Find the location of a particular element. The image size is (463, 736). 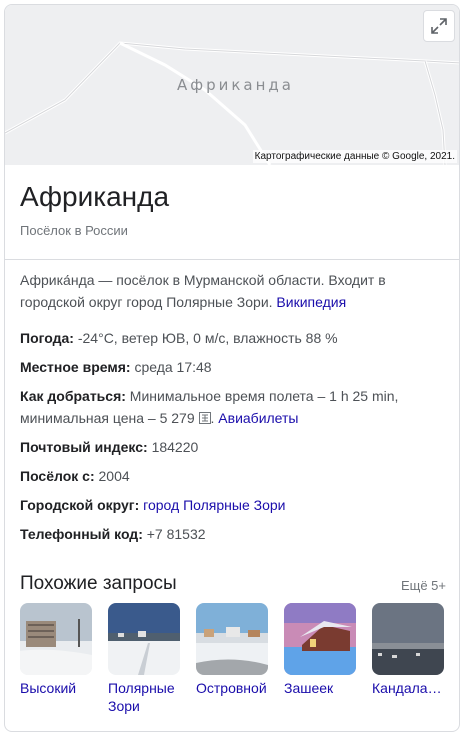

related-item-vysokiy: Высокий is located at coordinates (57, 650).